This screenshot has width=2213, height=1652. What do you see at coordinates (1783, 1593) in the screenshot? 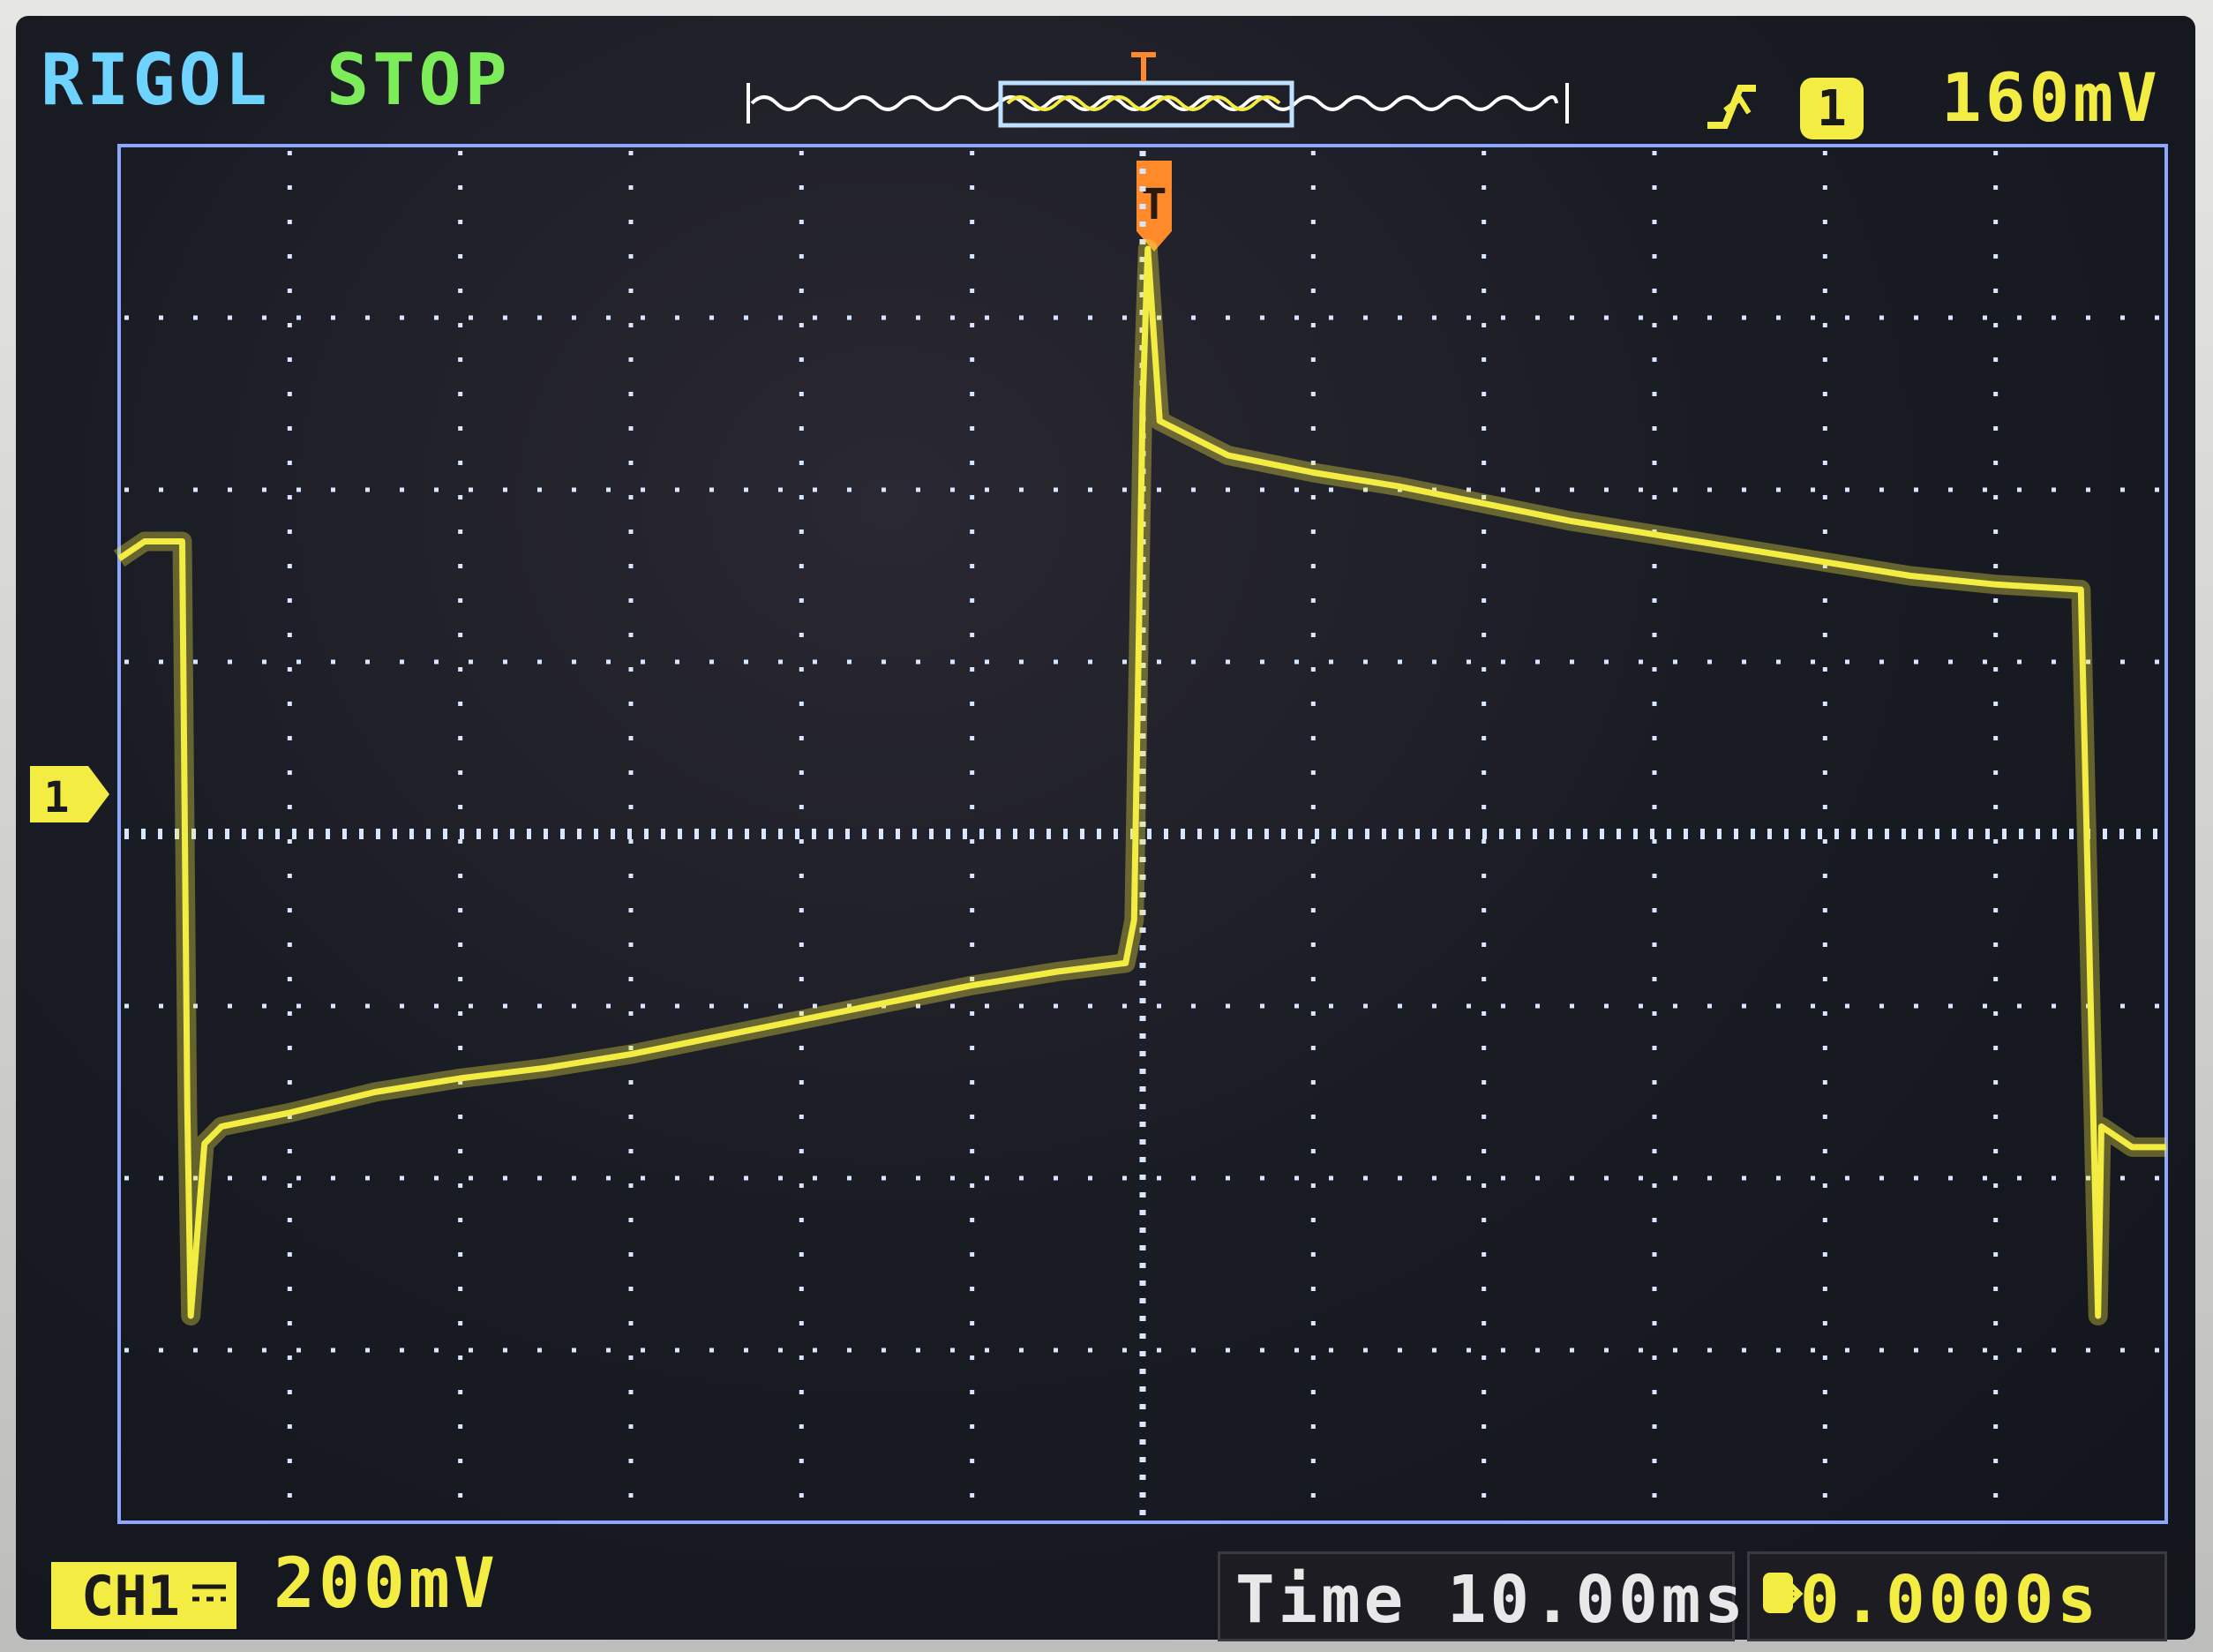
I see `trigger-offset-icon` at bounding box center [1783, 1593].